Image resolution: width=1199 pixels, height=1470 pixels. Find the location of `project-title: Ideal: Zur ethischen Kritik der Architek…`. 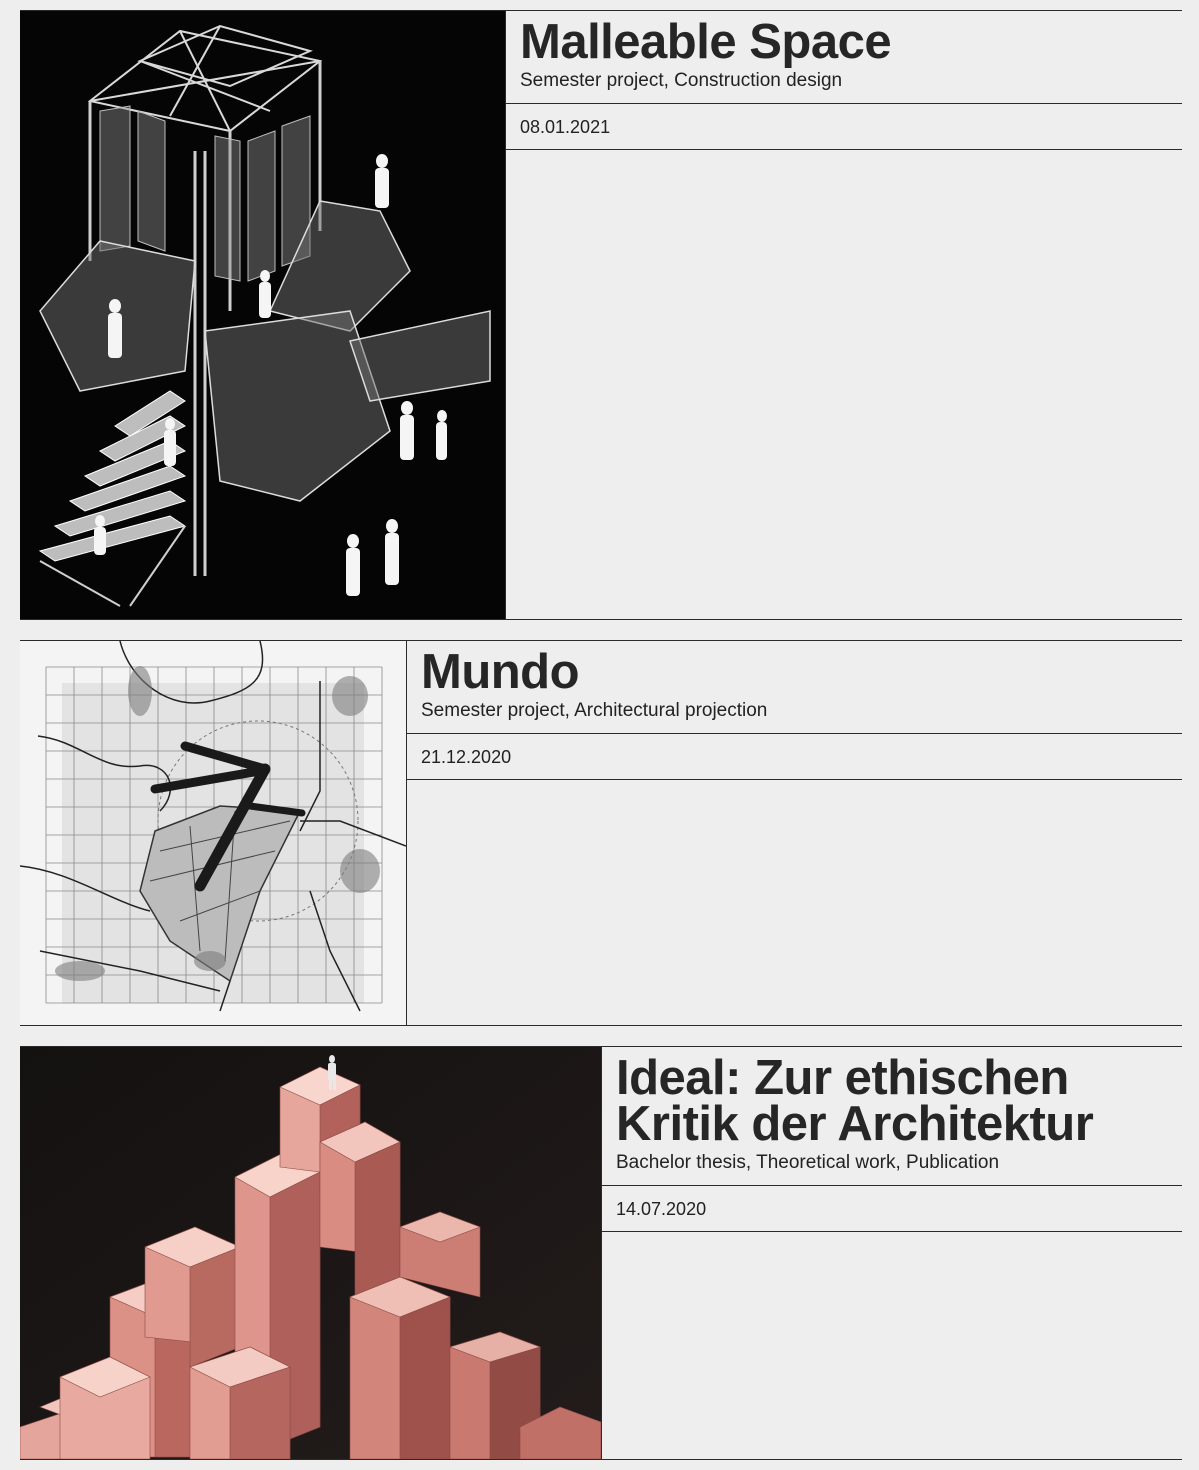

project-title: Ideal: Zur ethischen Kritik der Architek… is located at coordinates (892, 1101).